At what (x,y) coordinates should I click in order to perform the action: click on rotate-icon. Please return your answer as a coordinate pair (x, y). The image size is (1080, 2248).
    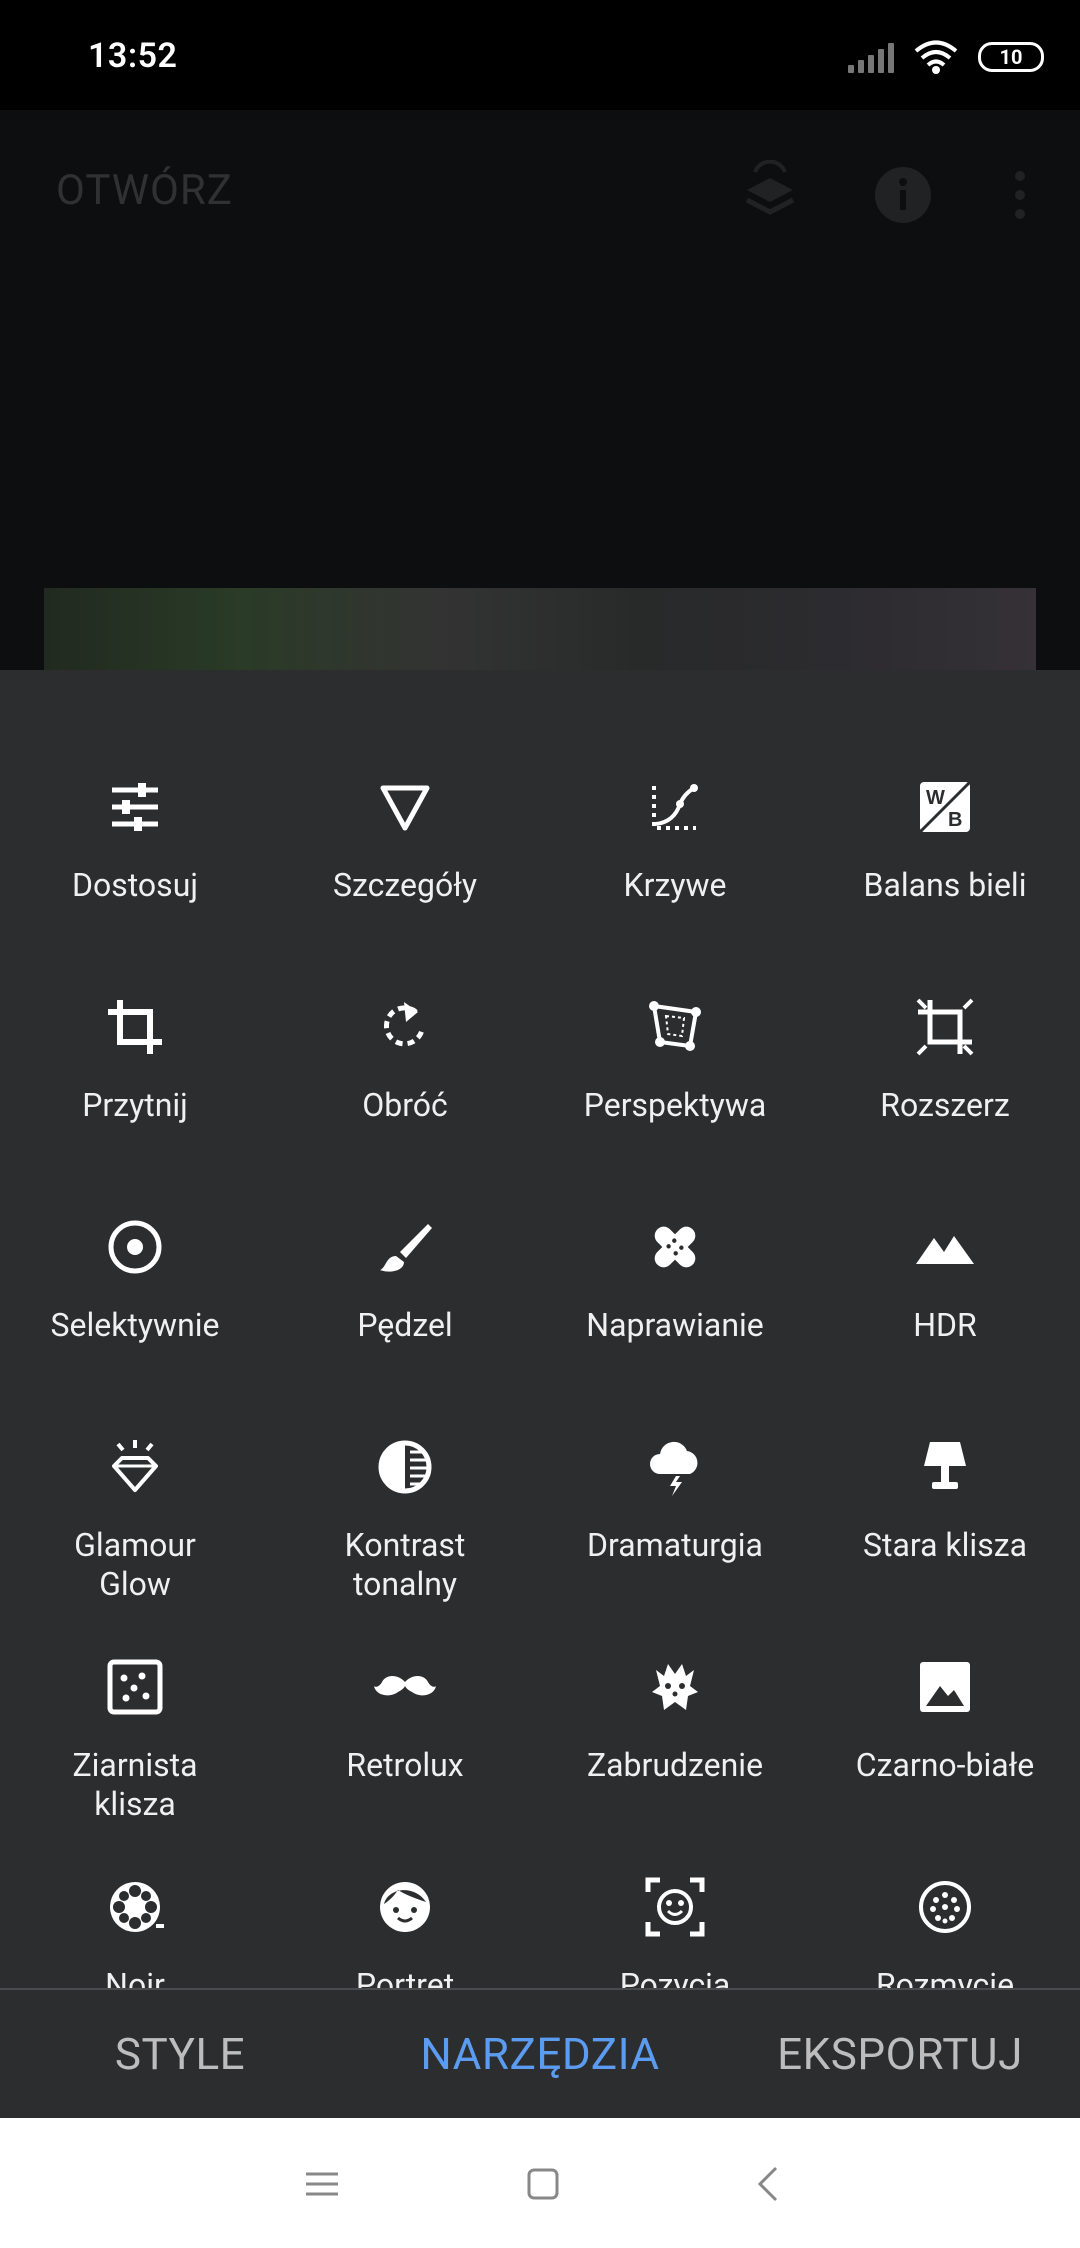
    Looking at the image, I should click on (405, 1027).